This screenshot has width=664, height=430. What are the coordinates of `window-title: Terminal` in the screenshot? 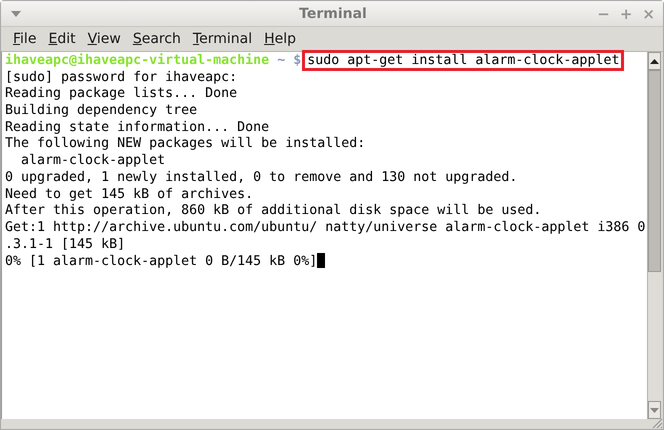 It's located at (333, 14).